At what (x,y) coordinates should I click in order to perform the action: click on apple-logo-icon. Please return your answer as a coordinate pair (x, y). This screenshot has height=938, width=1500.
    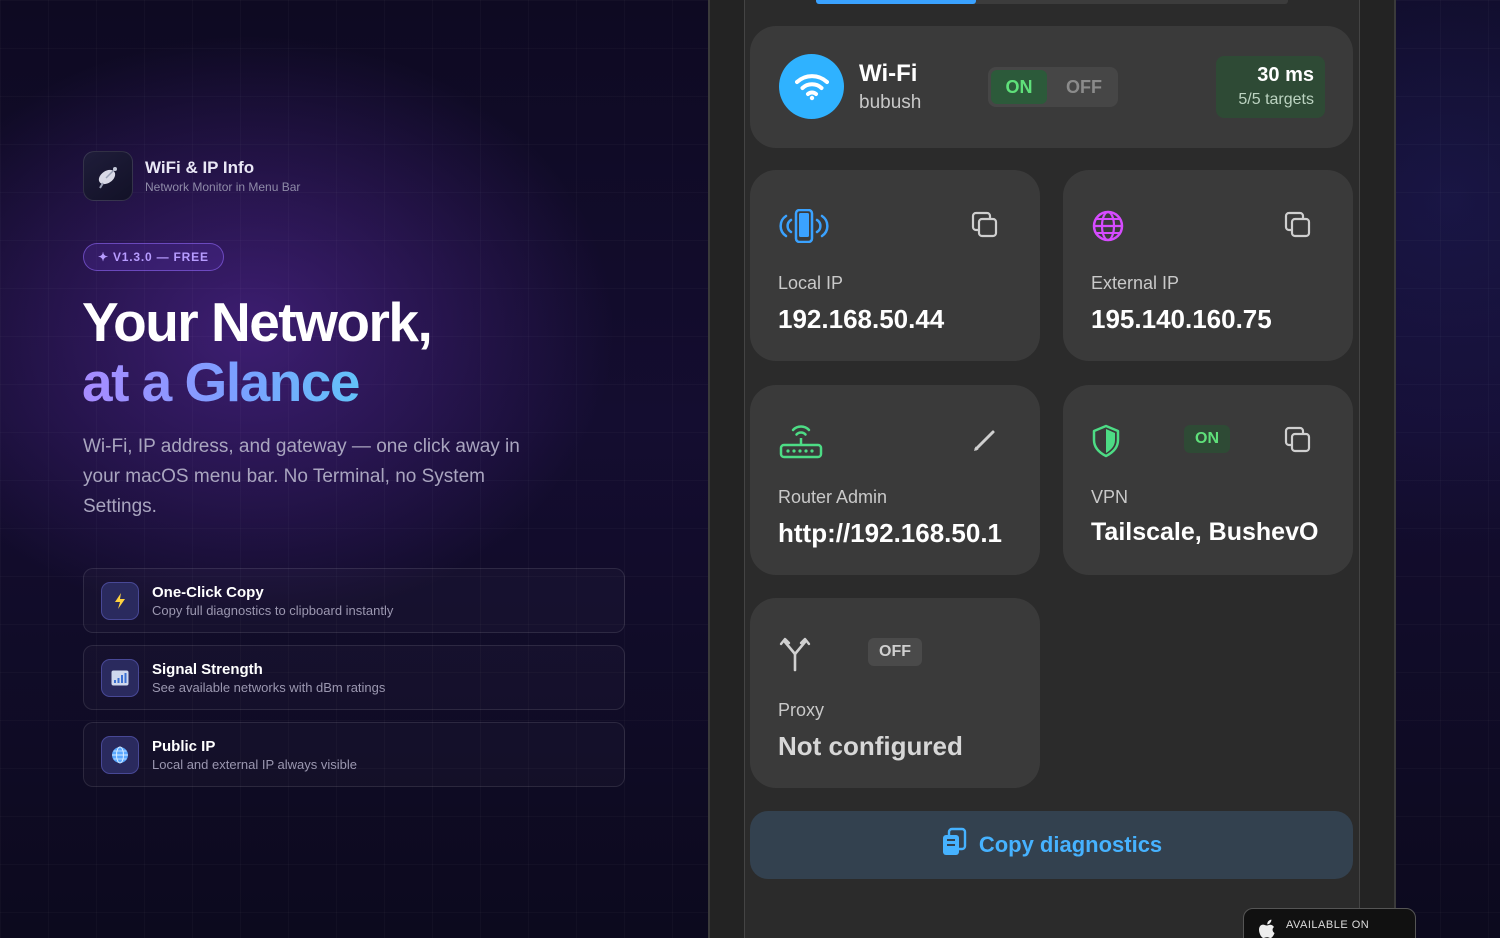
    Looking at the image, I should click on (1267, 928).